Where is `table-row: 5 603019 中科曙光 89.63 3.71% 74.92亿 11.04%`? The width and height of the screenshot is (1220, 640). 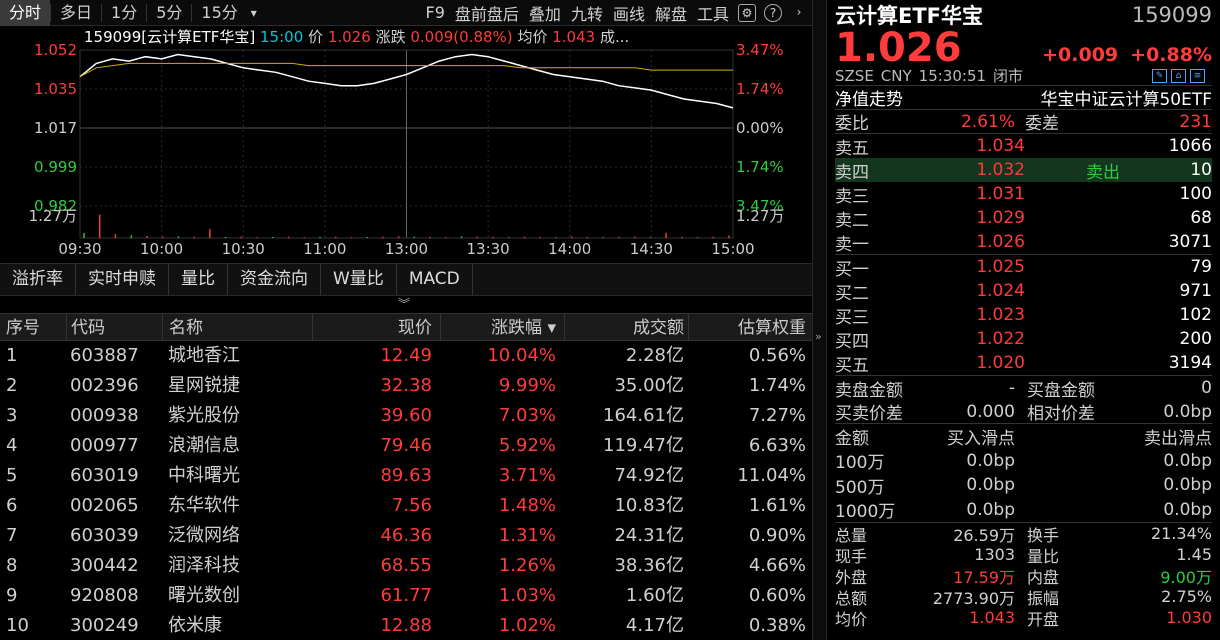 table-row: 5 603019 中科曙光 89.63 3.71% 74.92亿 11.04% is located at coordinates (406, 476).